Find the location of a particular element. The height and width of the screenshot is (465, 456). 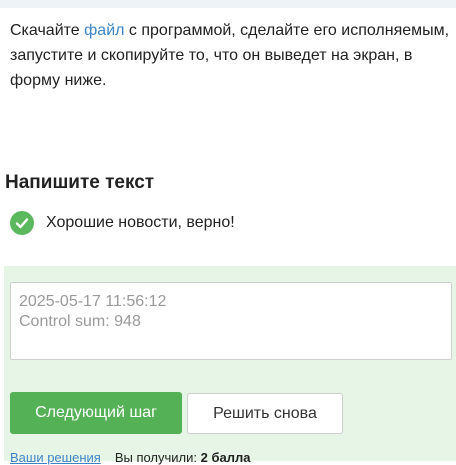

your-solutions-link: Ваши решения is located at coordinates (55, 457).